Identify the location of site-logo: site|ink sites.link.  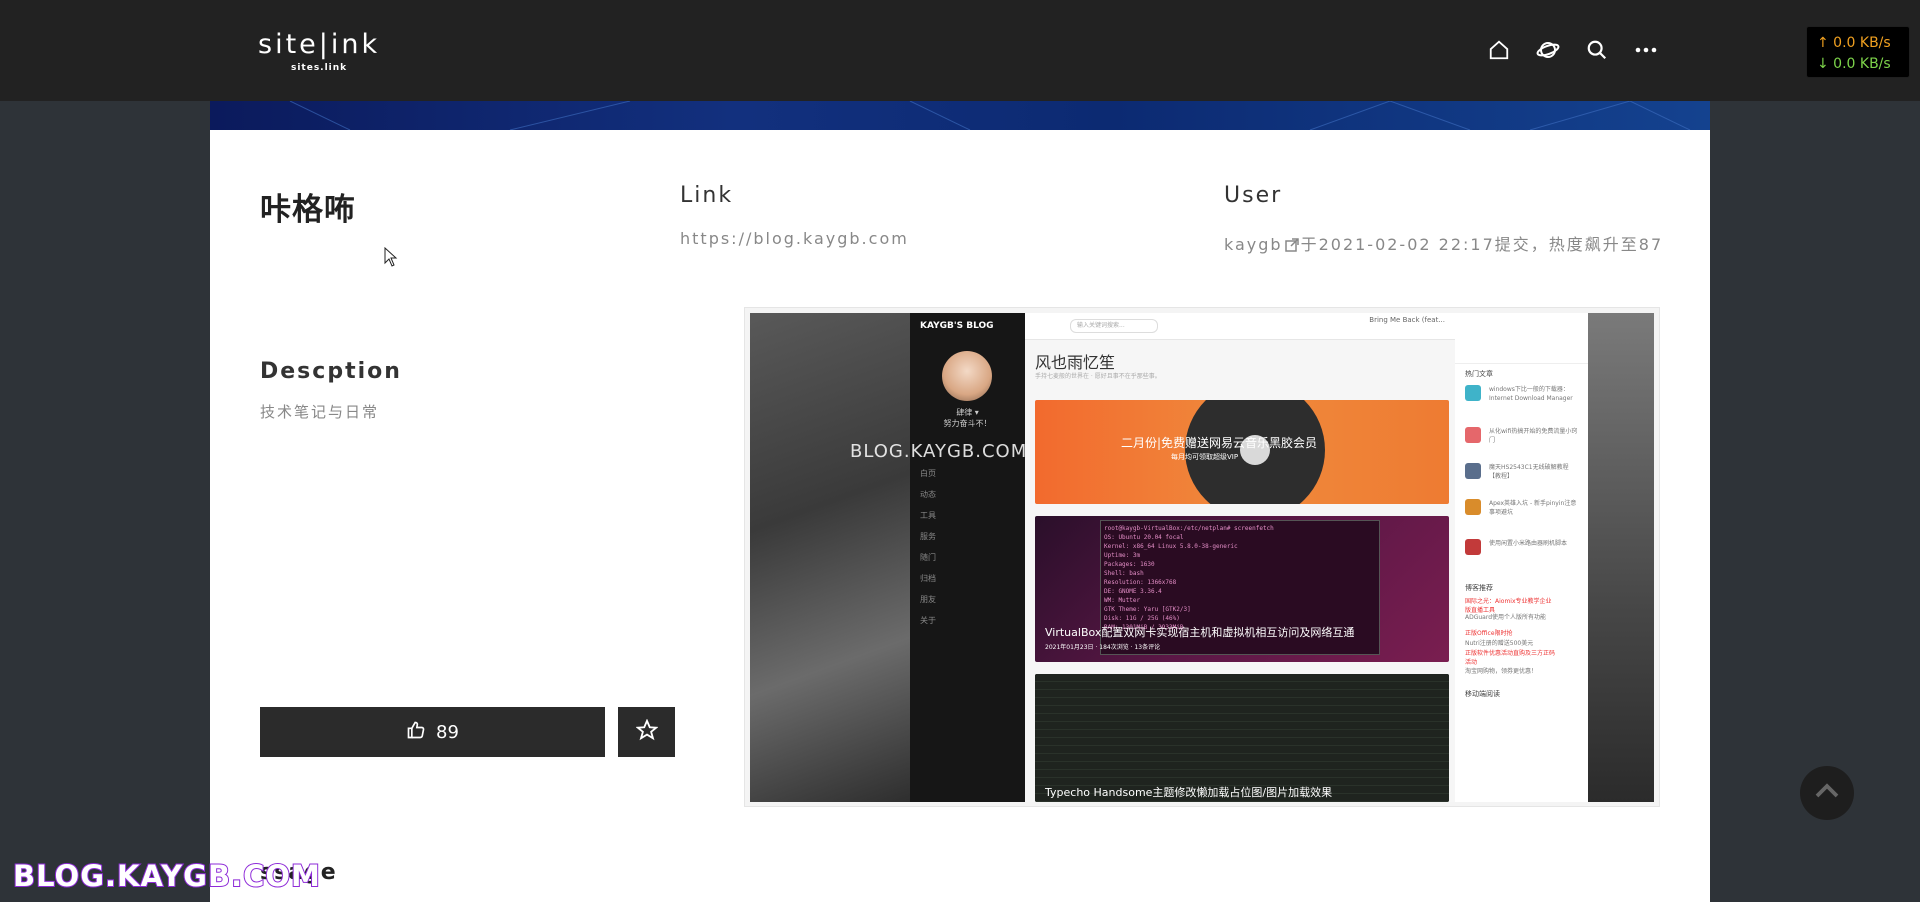
(319, 51).